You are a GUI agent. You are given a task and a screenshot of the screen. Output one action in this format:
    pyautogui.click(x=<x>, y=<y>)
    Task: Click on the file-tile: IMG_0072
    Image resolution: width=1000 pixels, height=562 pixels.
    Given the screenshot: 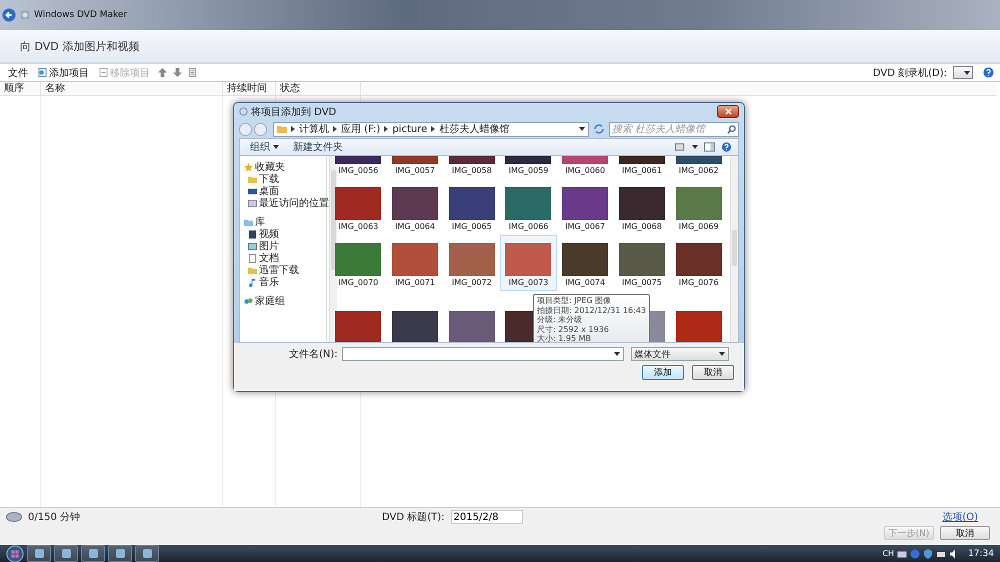 What is the action you would take?
    pyautogui.click(x=471, y=263)
    